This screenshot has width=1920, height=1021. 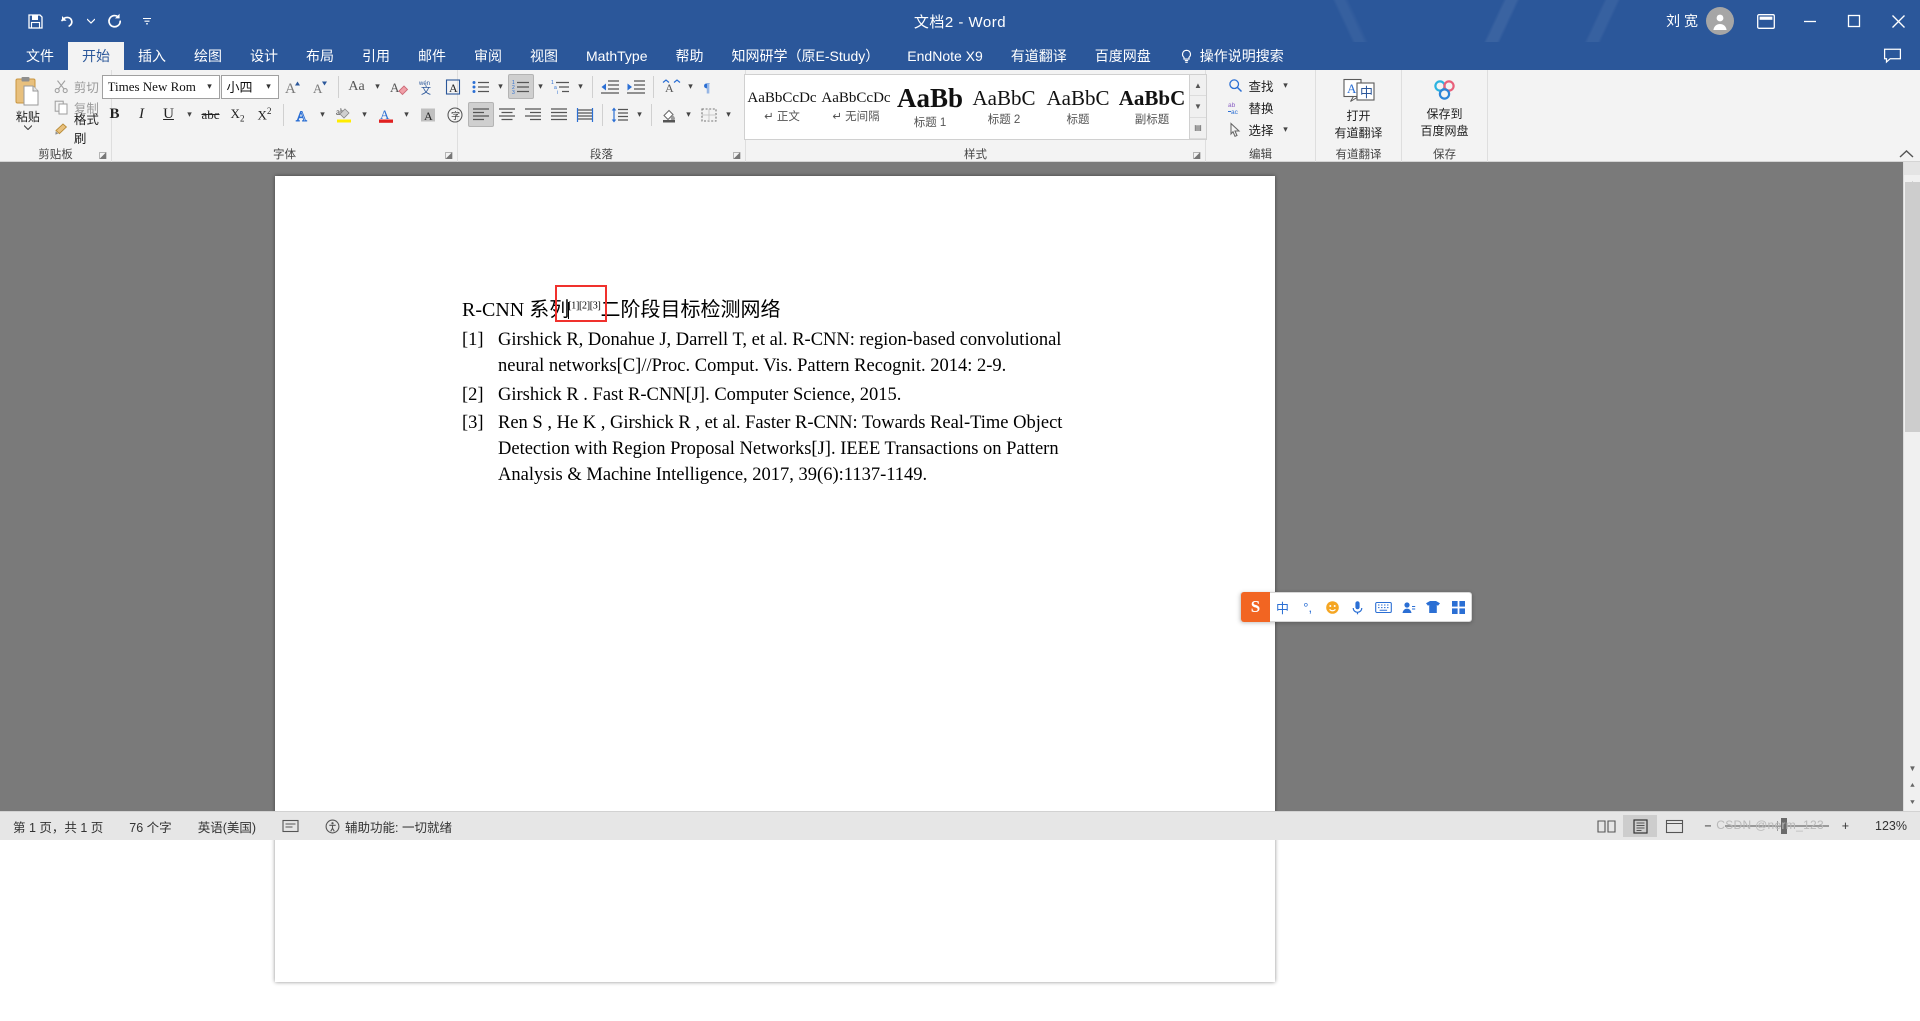 I want to click on tab-youdao-translate: 有道翻译, so click(x=1039, y=56).